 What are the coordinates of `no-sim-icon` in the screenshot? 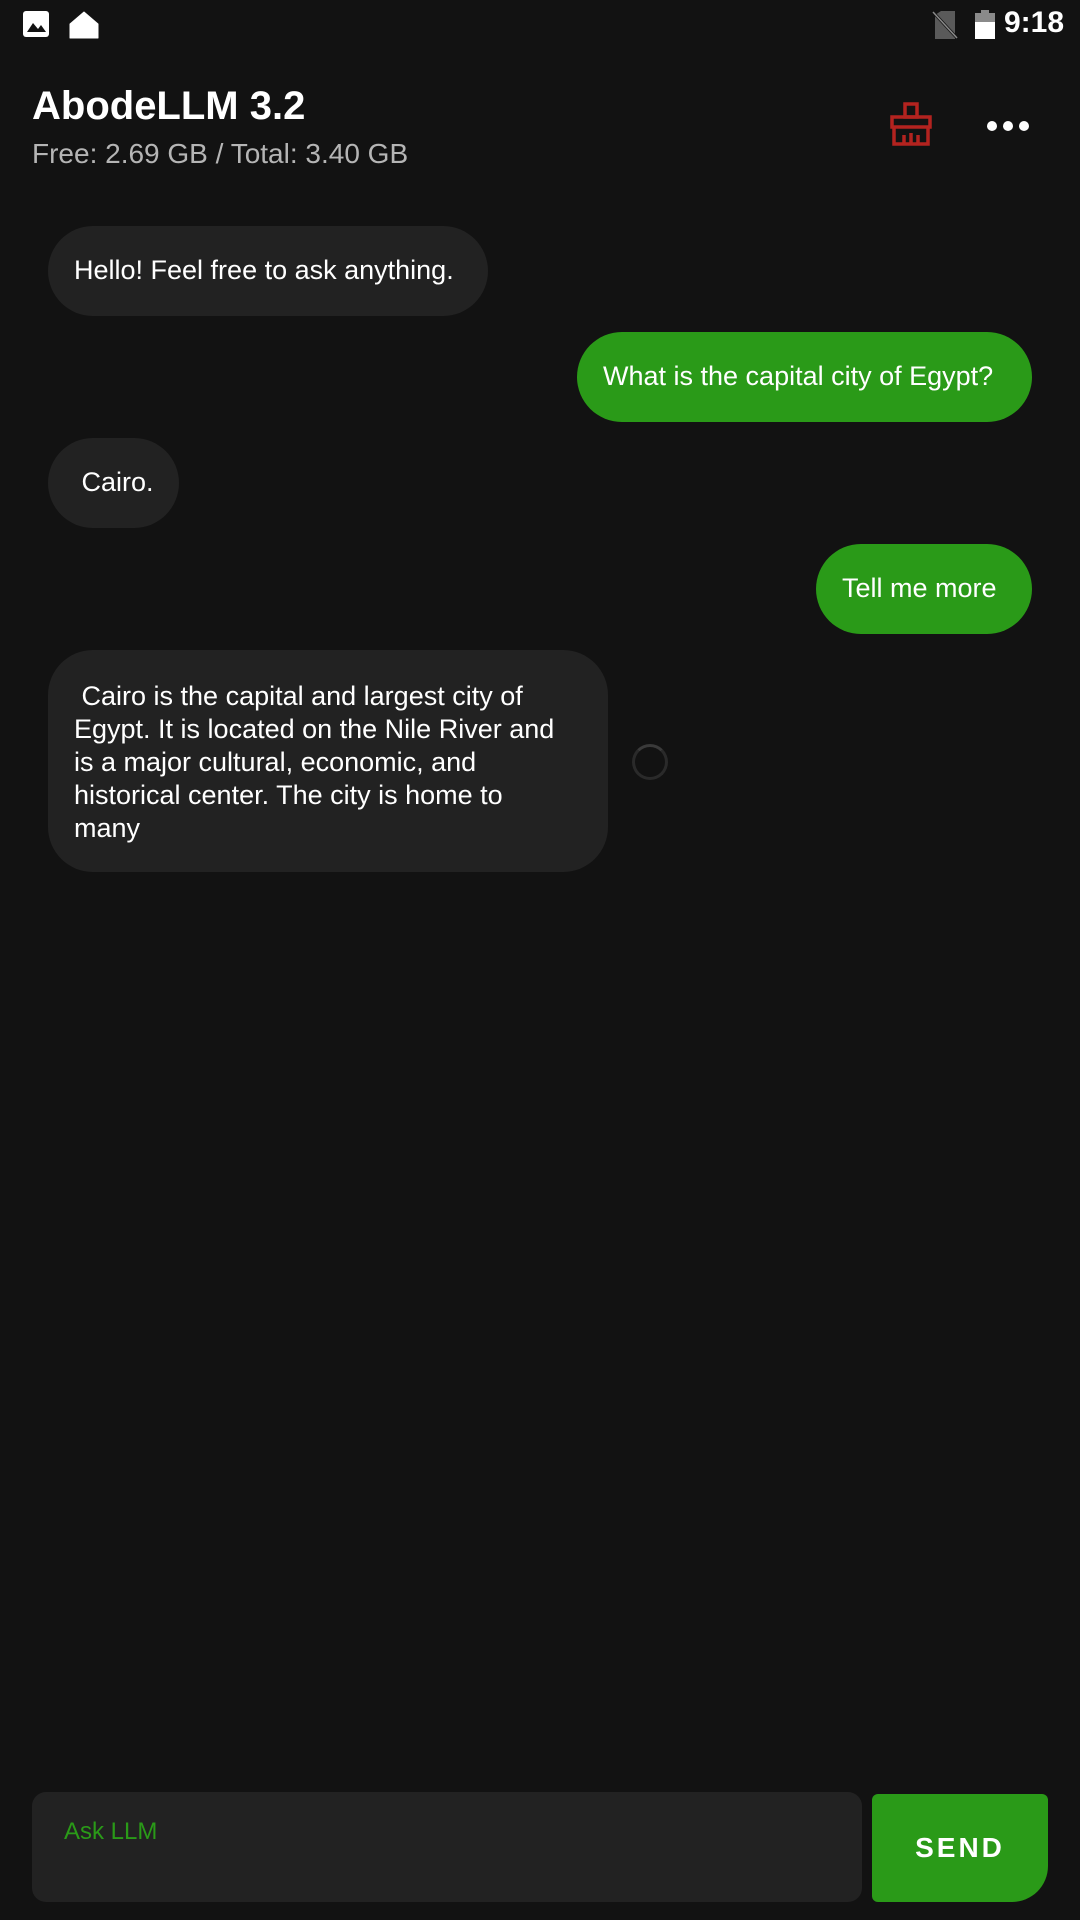 It's located at (945, 27).